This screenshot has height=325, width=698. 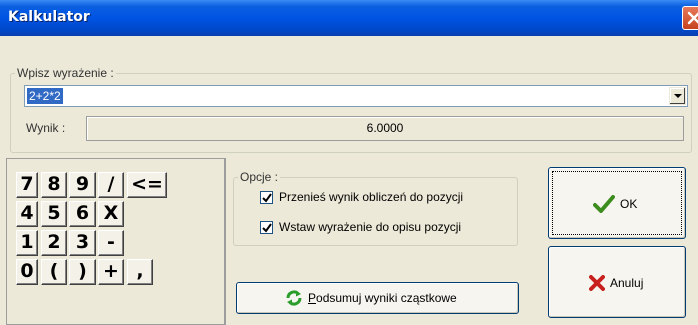 I want to click on expression-legend: Wpisz wyrażenie :, so click(x=65, y=73).